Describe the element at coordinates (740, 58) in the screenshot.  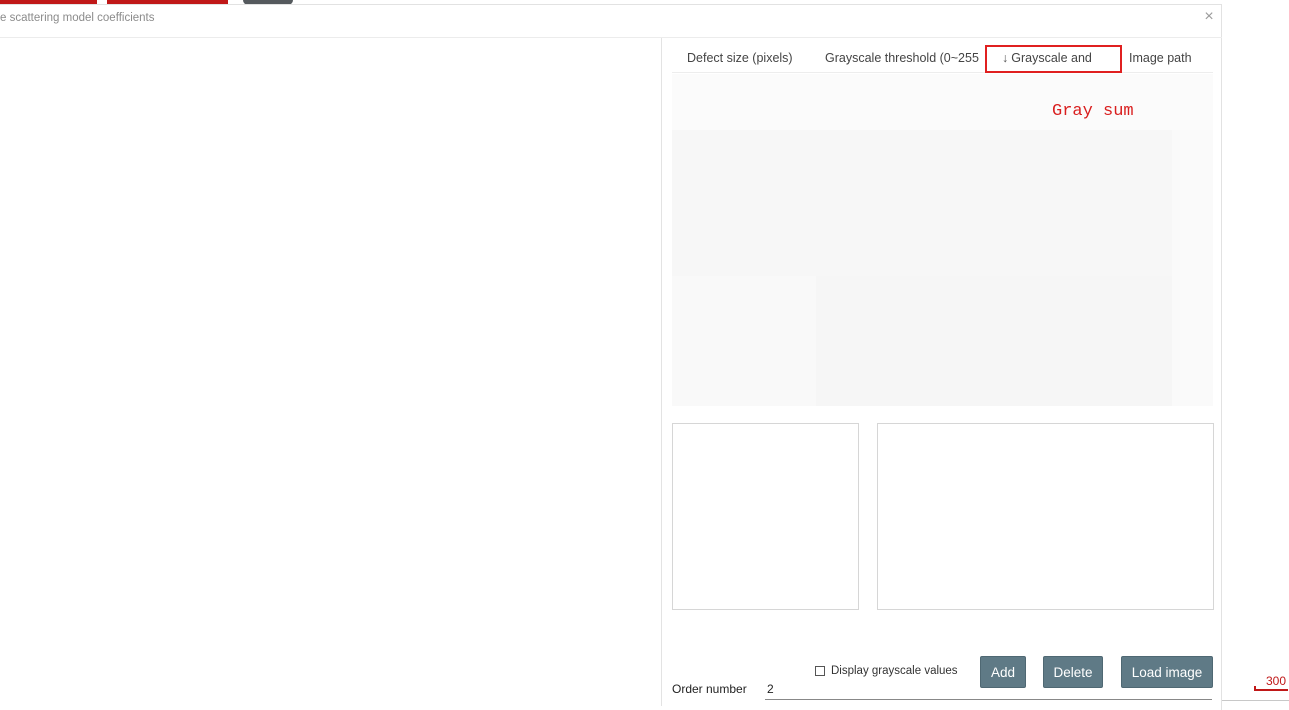
I see `column-header-defect-size: Defect size (pixels)` at that location.